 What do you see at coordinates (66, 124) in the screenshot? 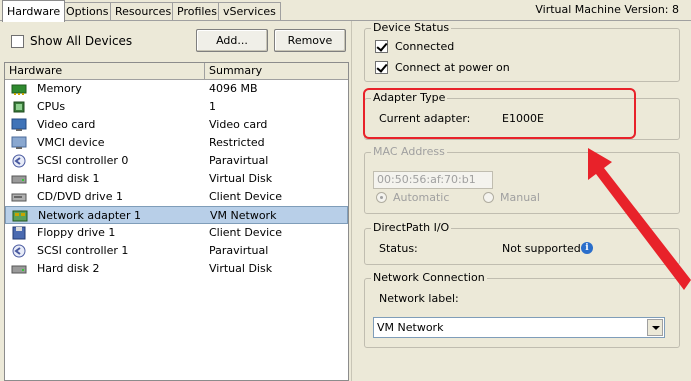
I see `hardware-name: Video card` at bounding box center [66, 124].